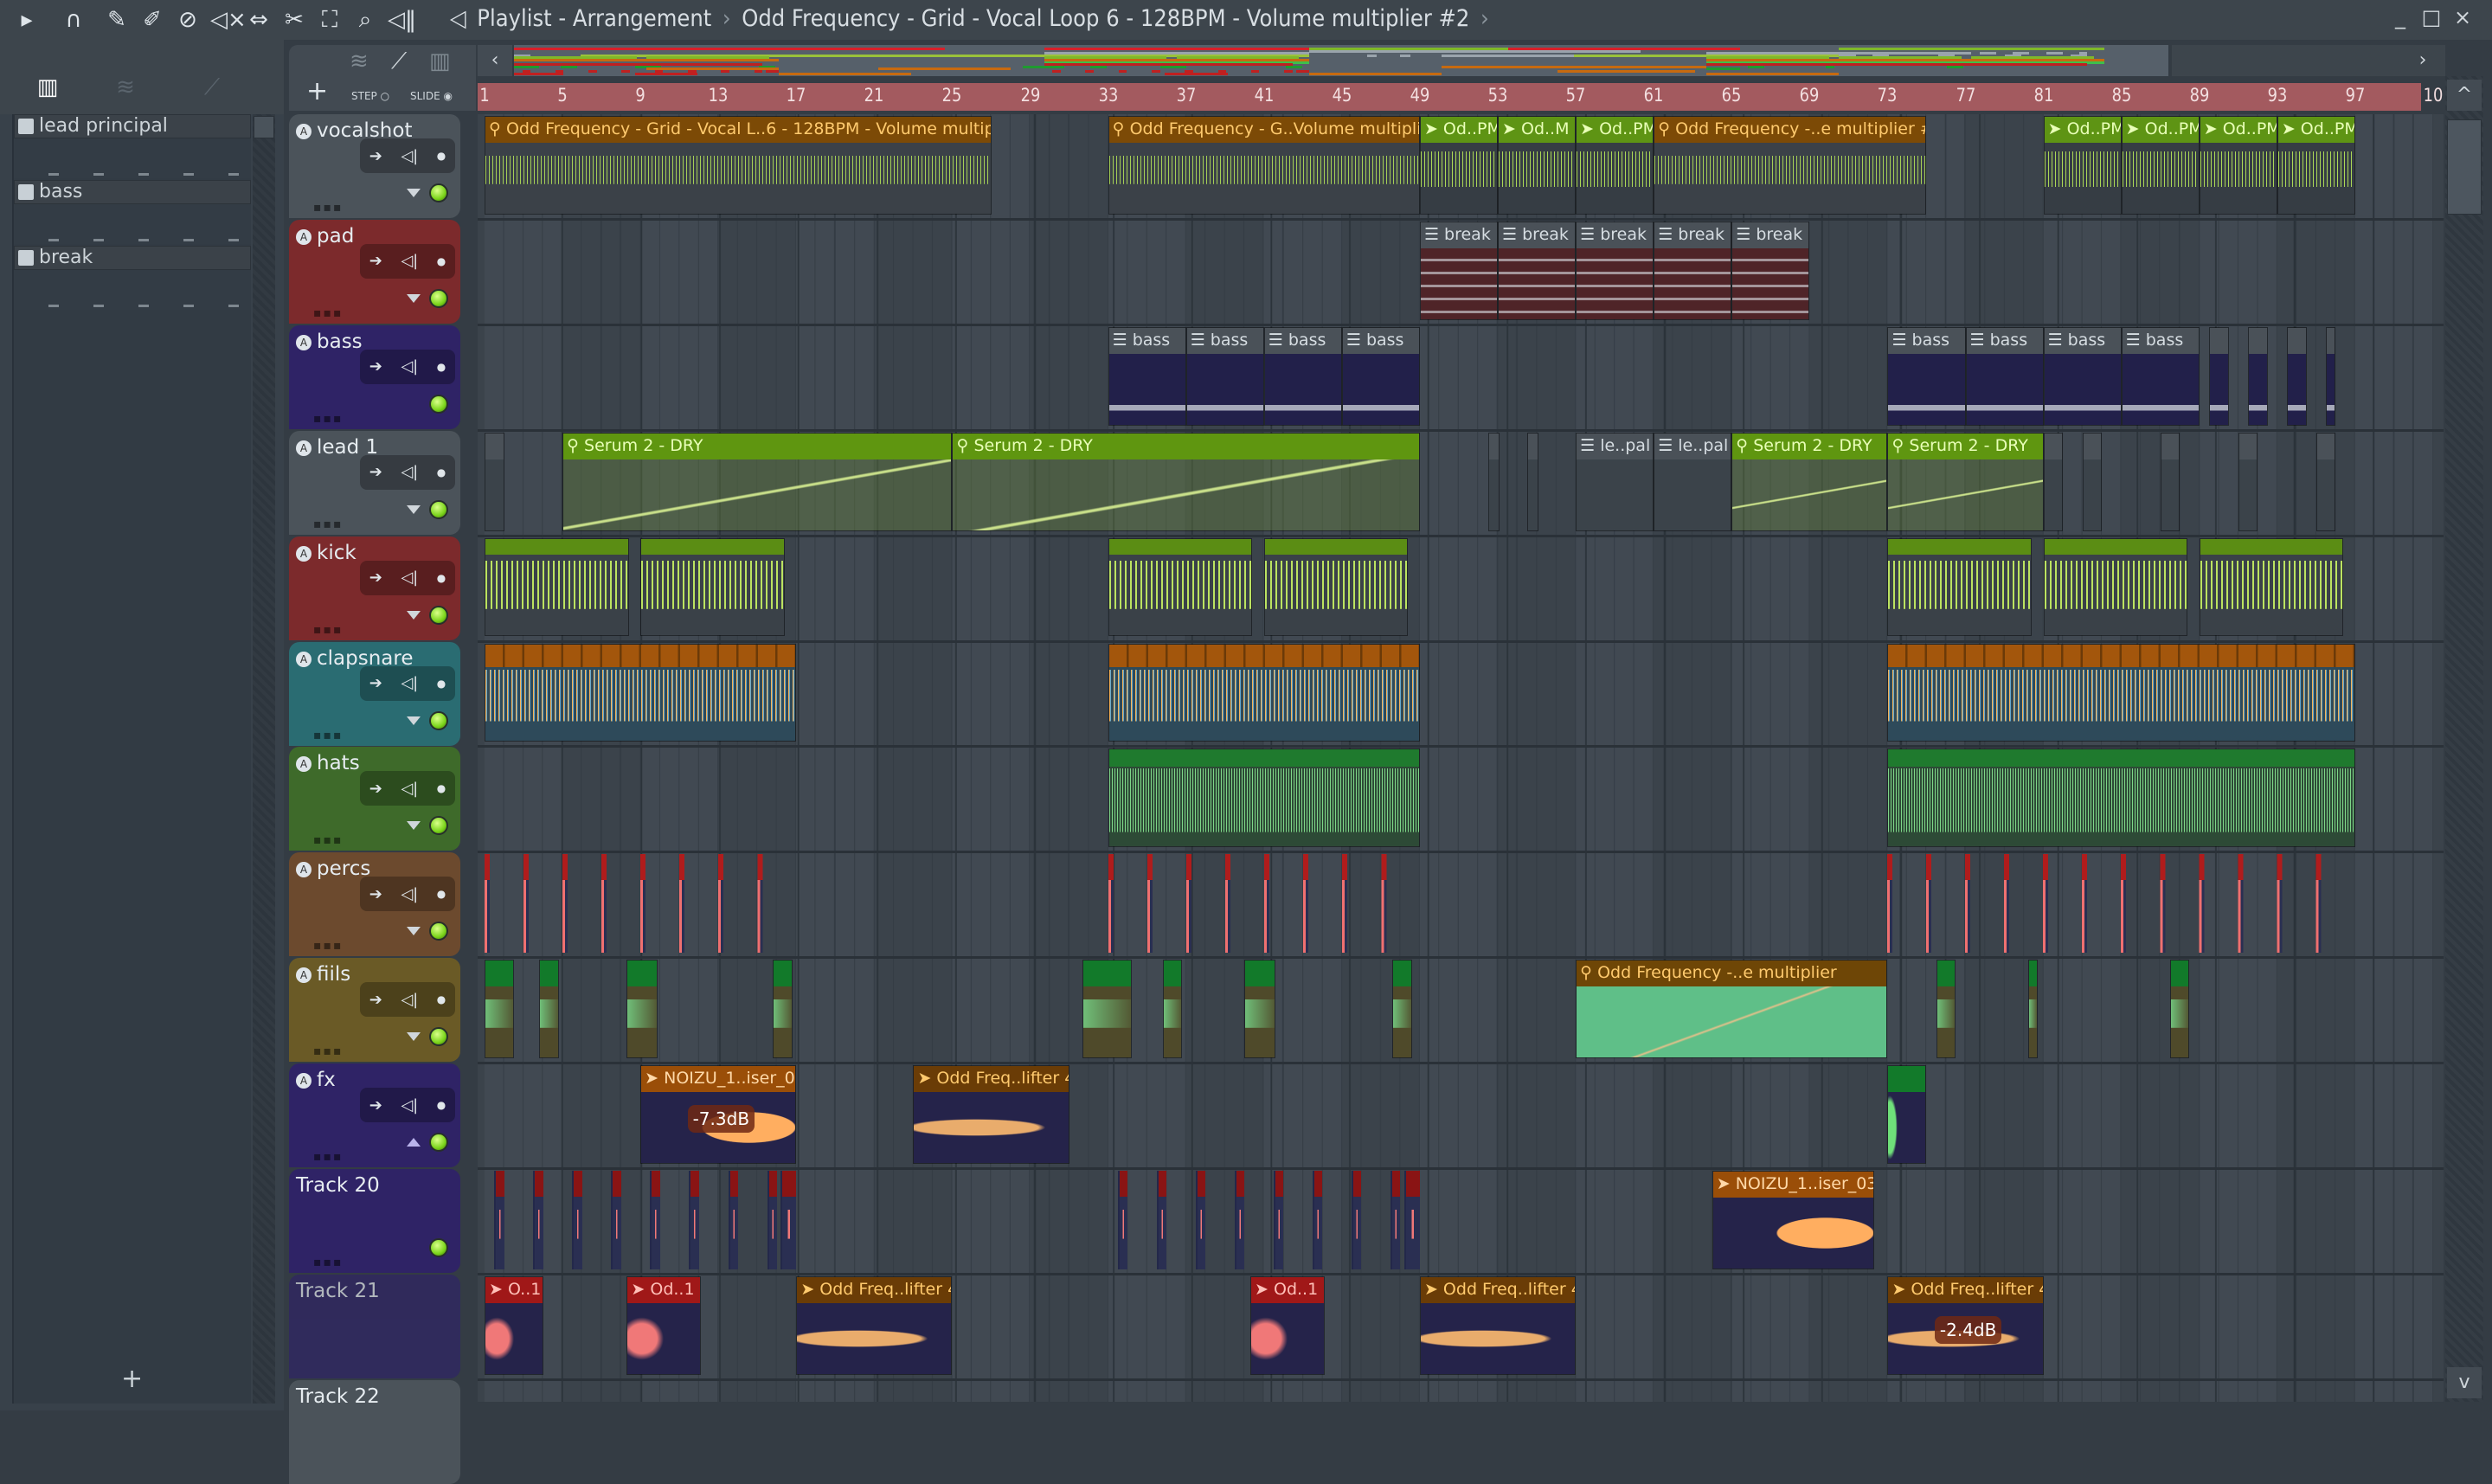 The height and width of the screenshot is (1484, 2492). Describe the element at coordinates (330, 20) in the screenshot. I see `select-icon: ⛶` at that location.